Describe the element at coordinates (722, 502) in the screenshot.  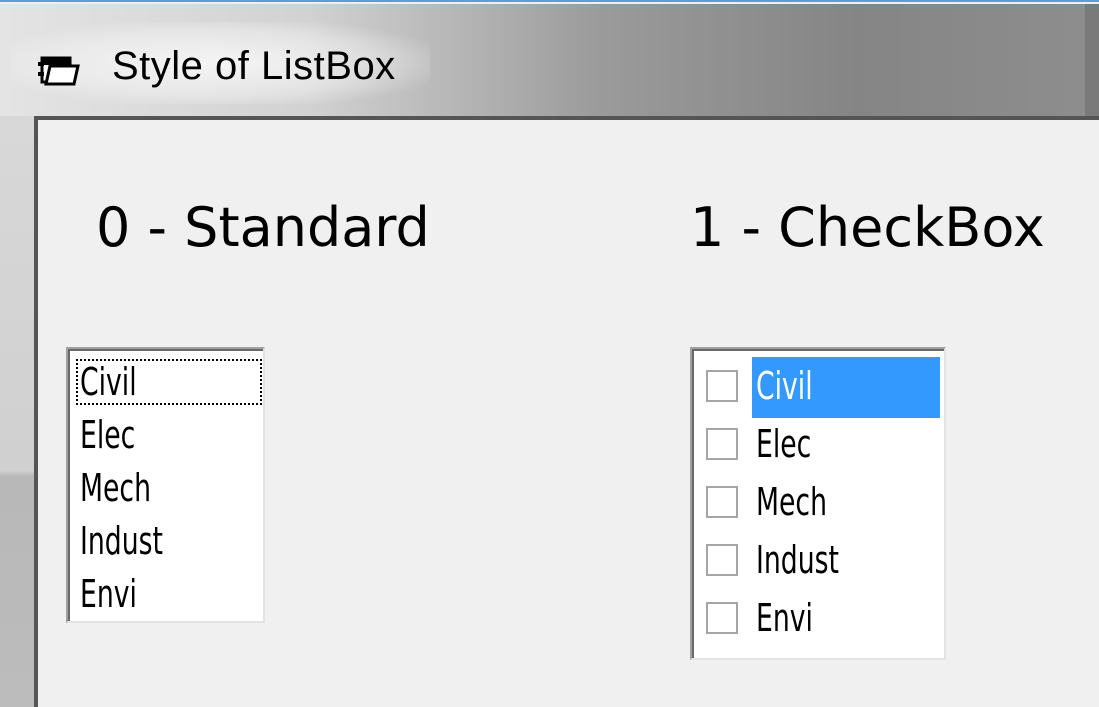
I see `checkbox-mech` at that location.